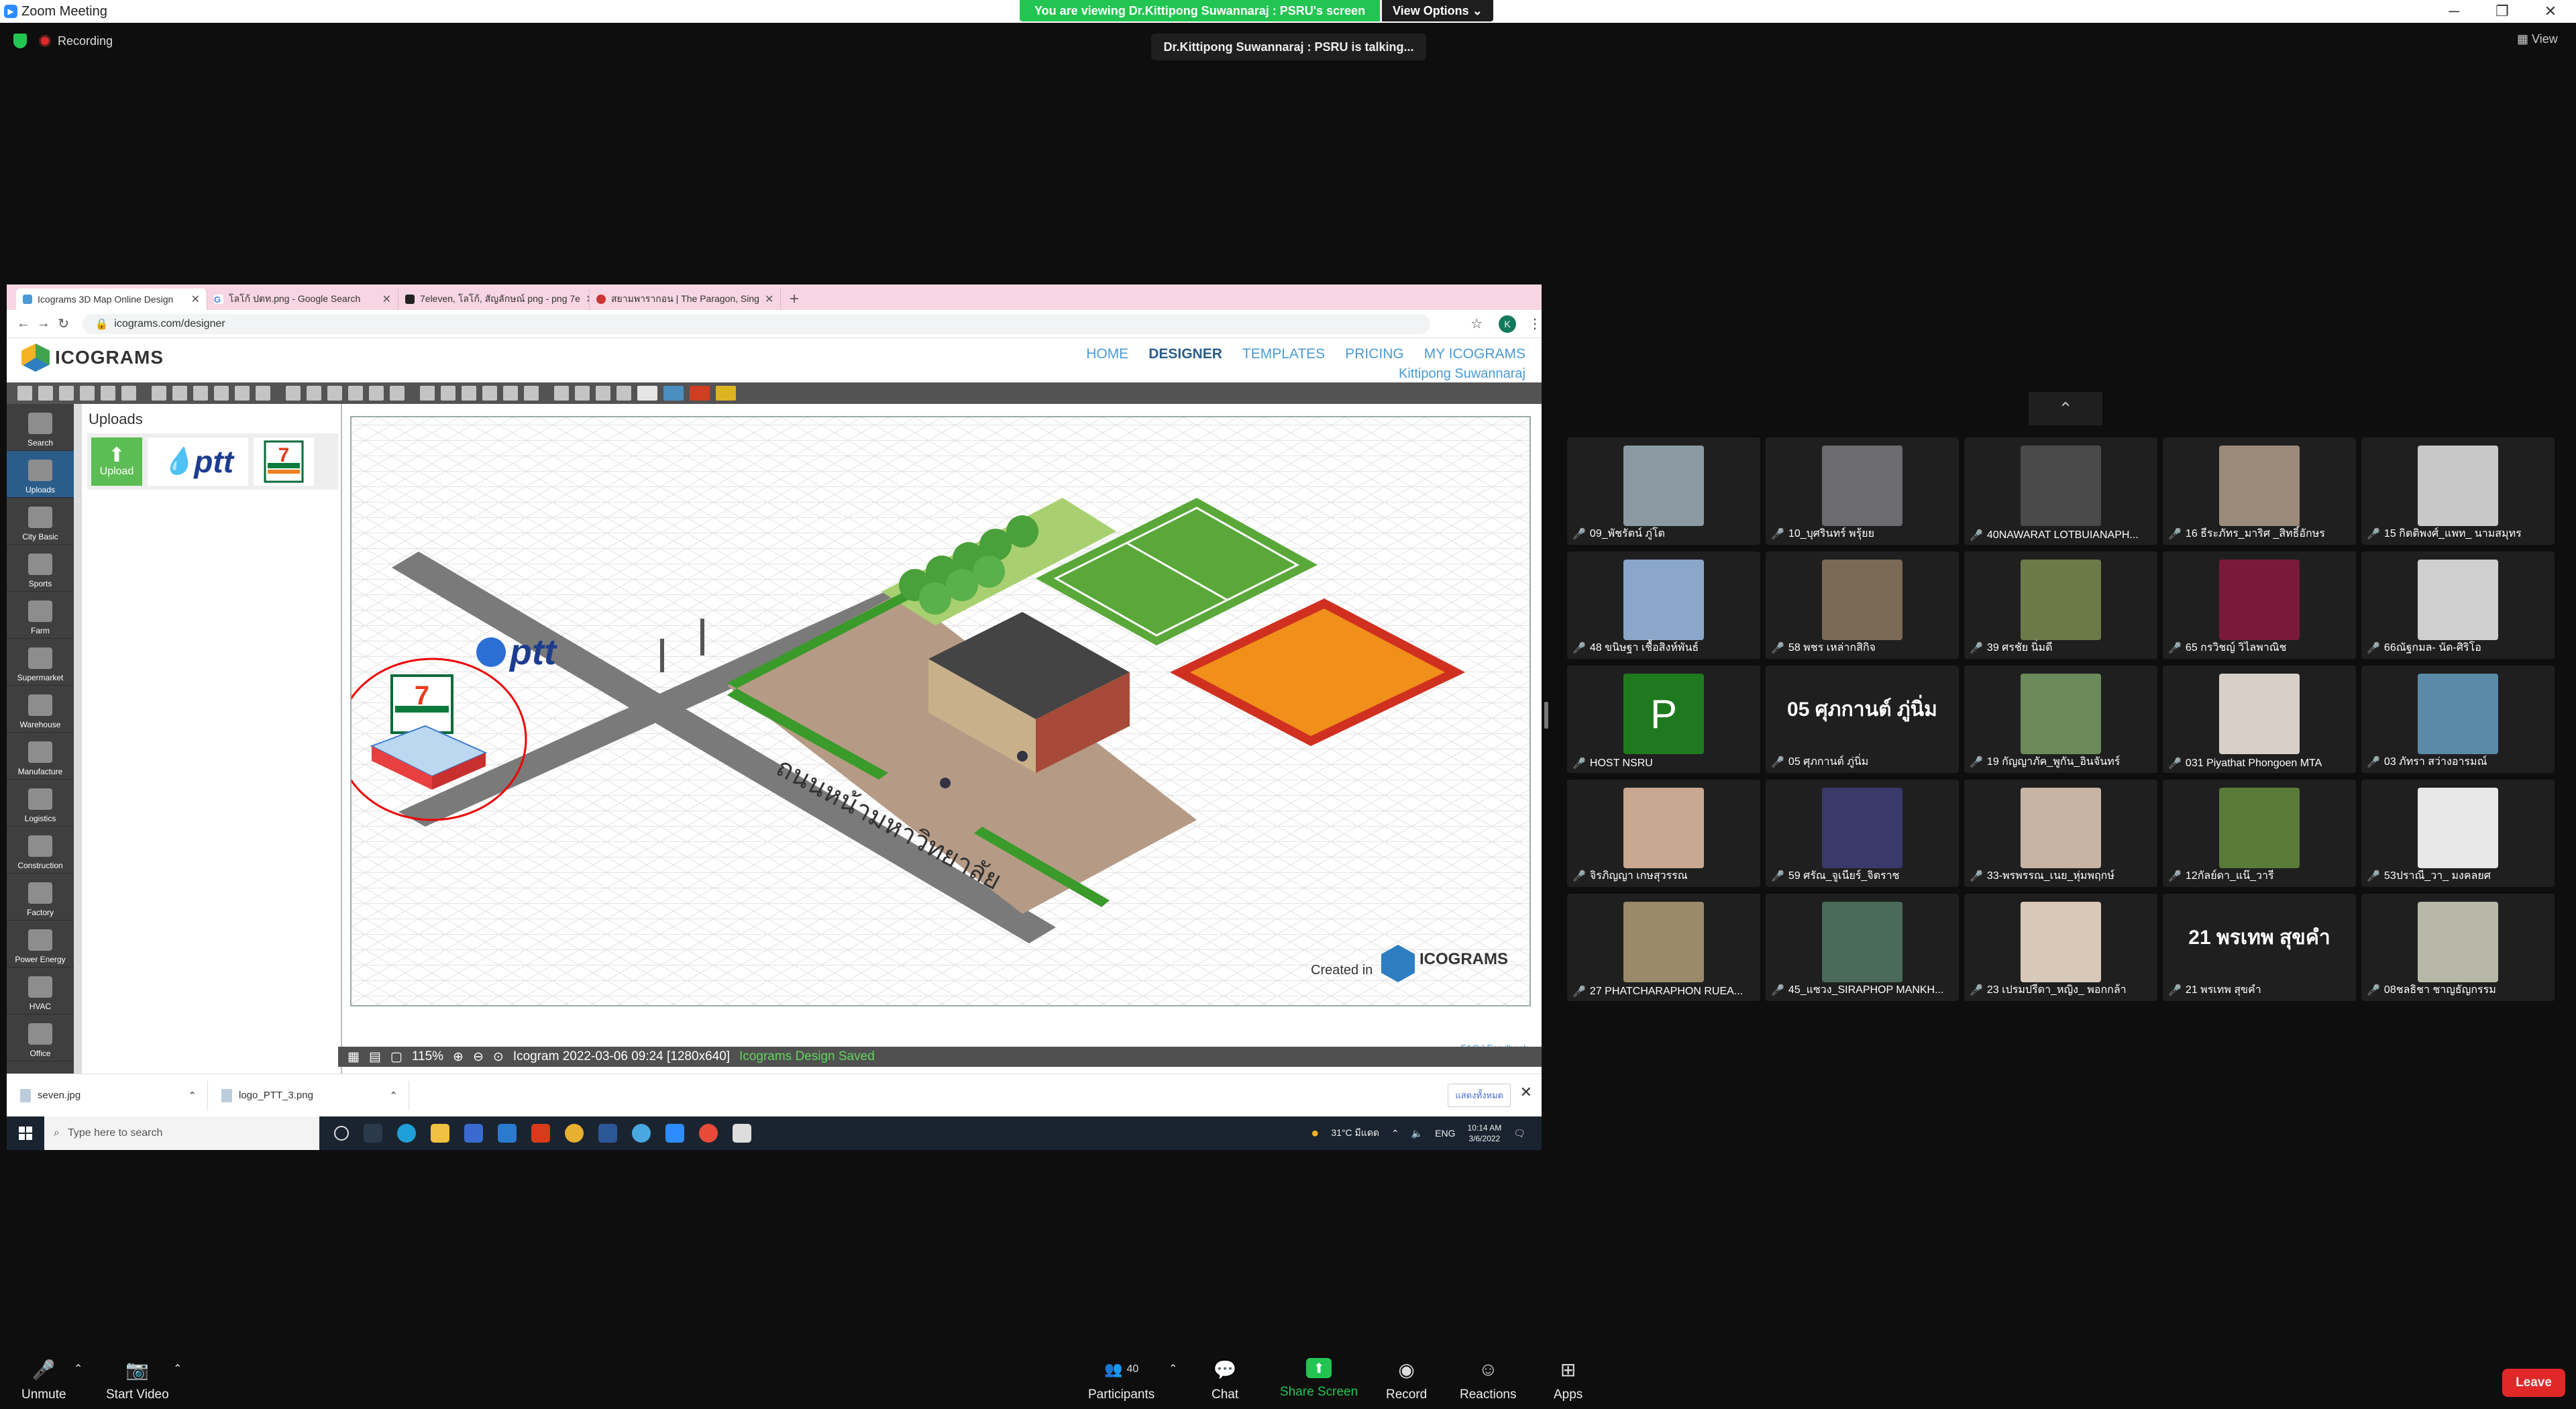 This screenshot has width=2576, height=1409. I want to click on participant-tile: 🎤 33-พรพรรณ_เนย_หุ่มพฤกษ์, so click(2060, 833).